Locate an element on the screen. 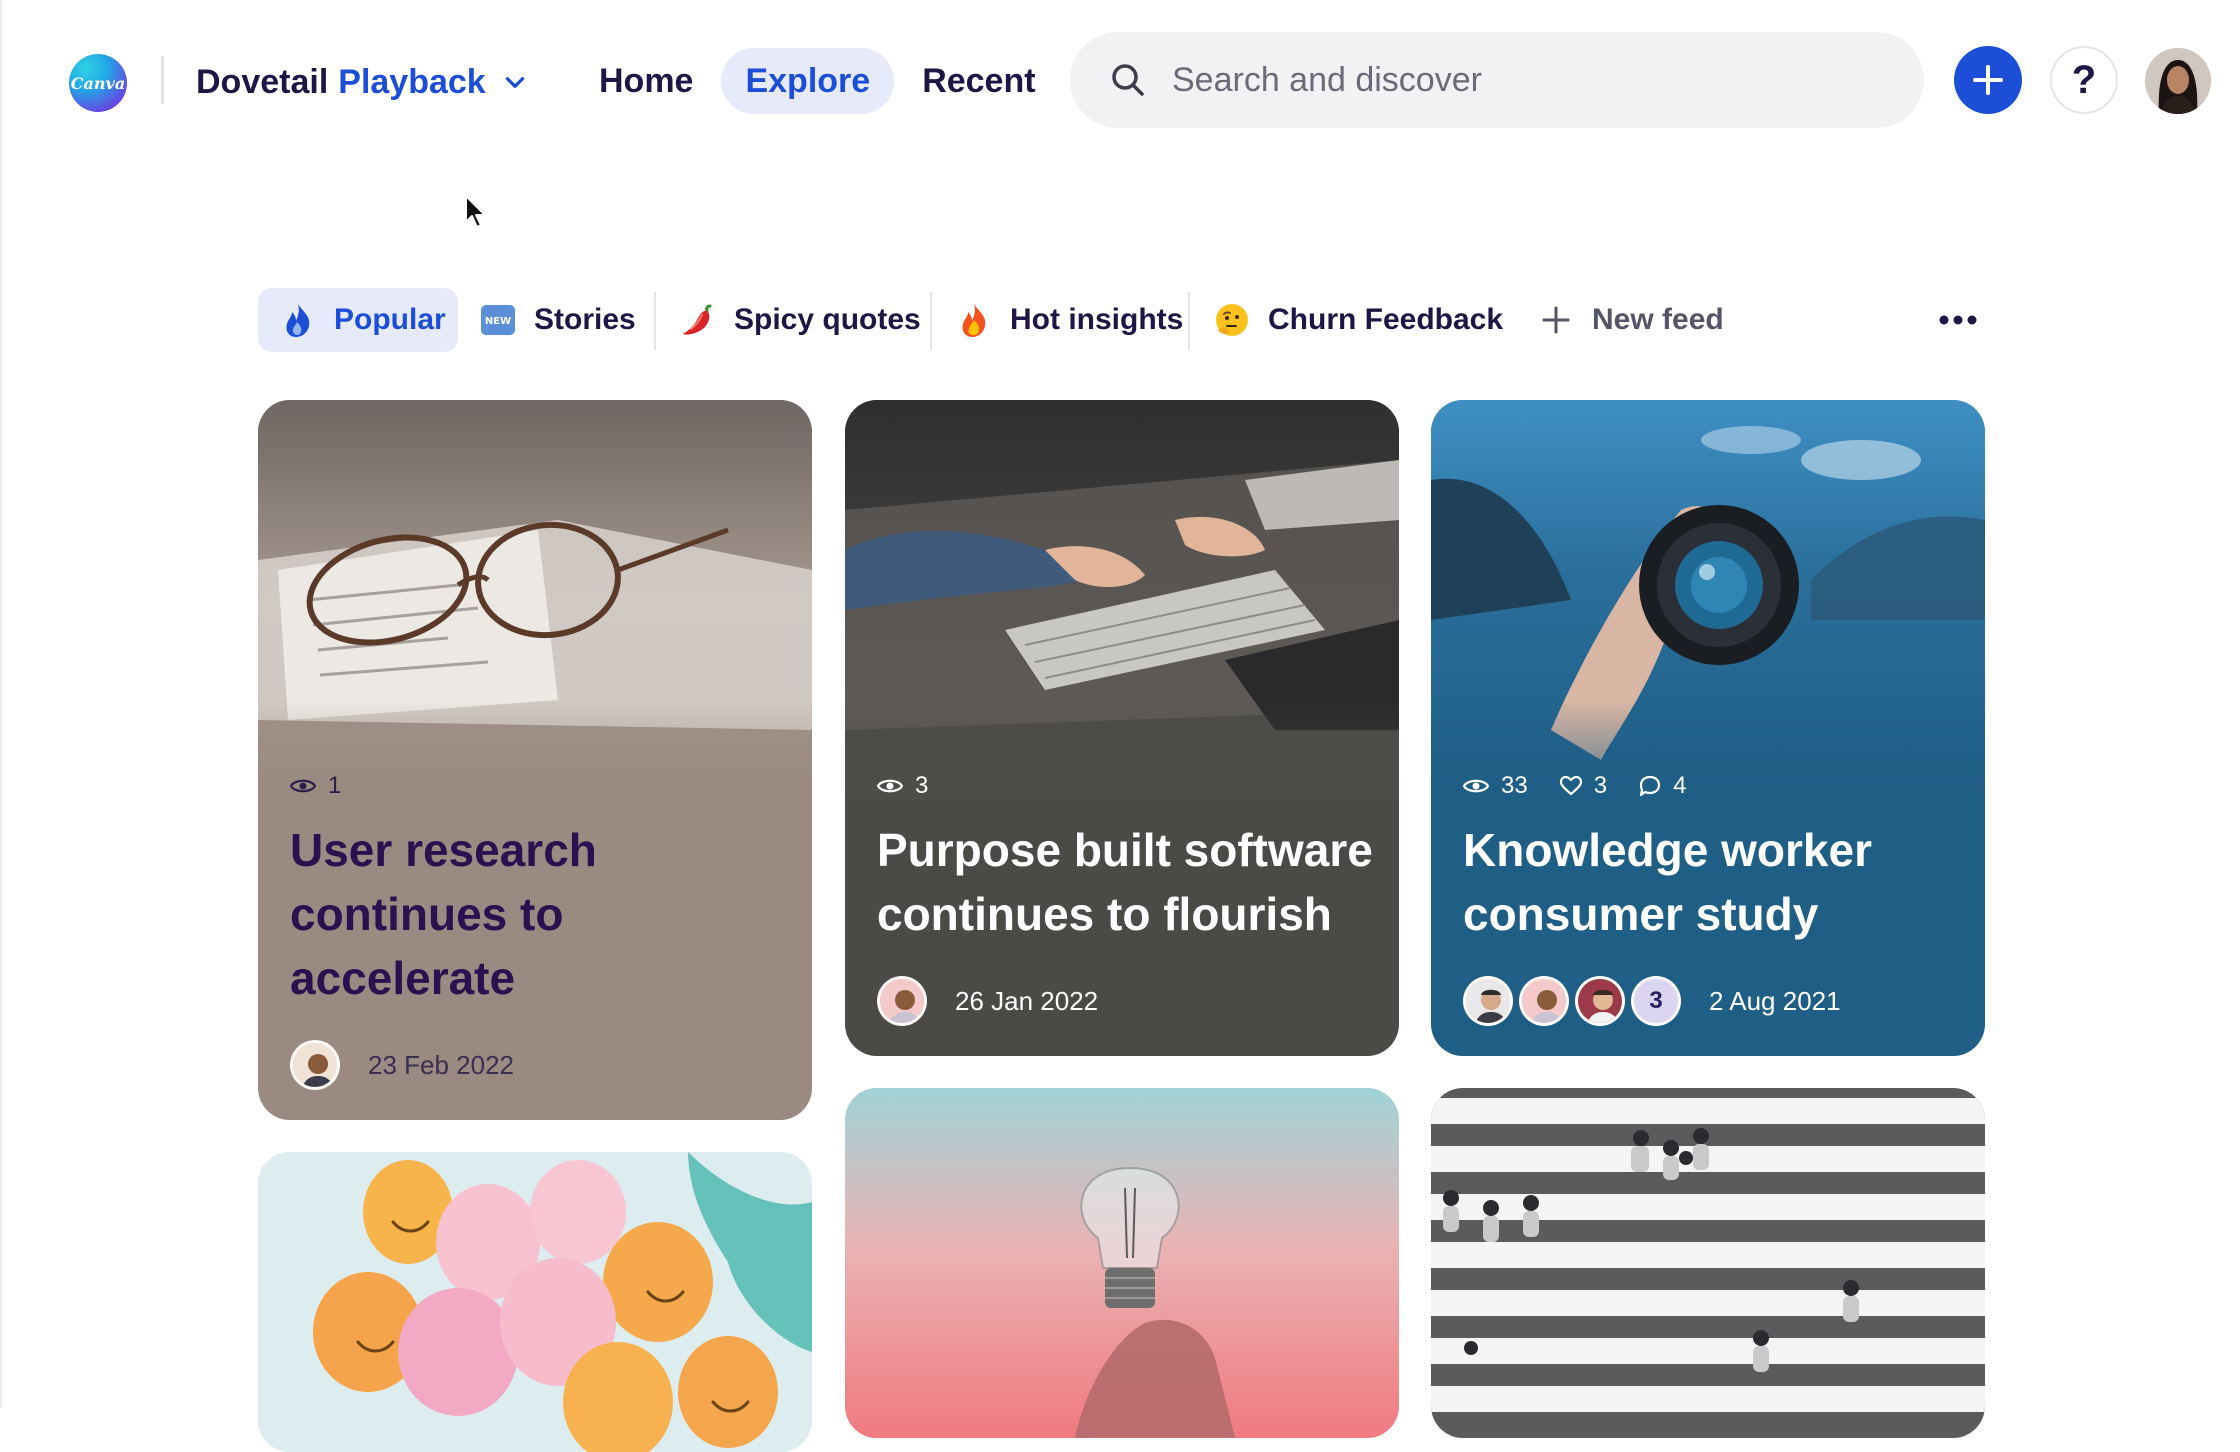 The width and height of the screenshot is (2240, 1452). views-stat: 3 is located at coordinates (902, 786).